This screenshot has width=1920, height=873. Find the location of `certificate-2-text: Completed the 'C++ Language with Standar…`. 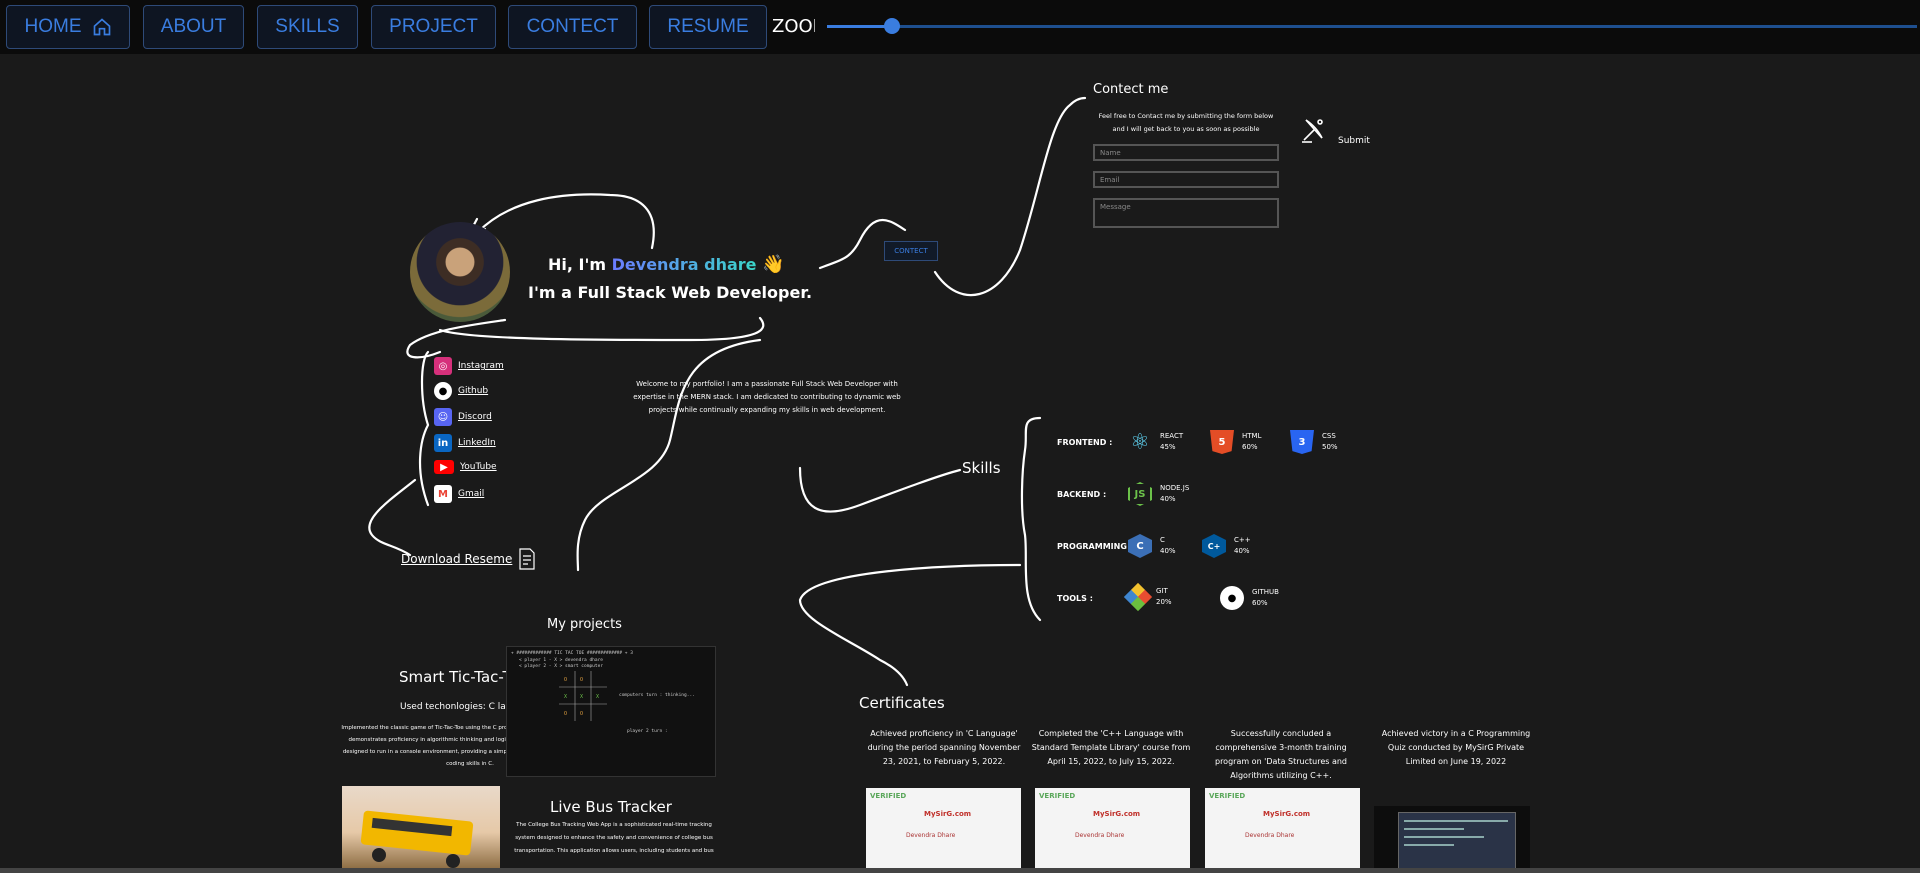

certificate-2-text: Completed the 'C++ Language with Standar… is located at coordinates (1111, 747).